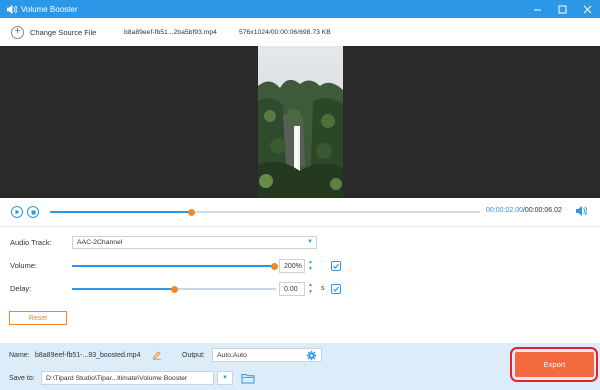 This screenshot has height=390, width=600. Describe the element at coordinates (31, 242) in the screenshot. I see `audio-track-label: Audio Track:` at that location.